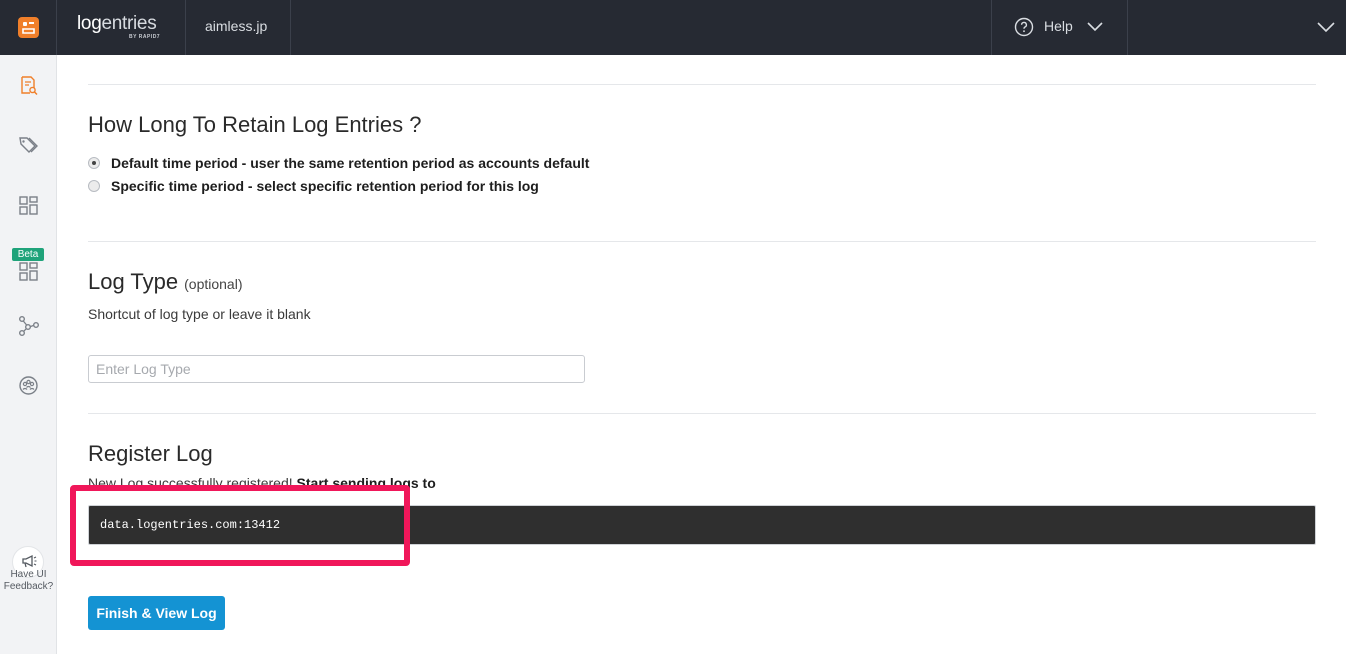  What do you see at coordinates (213, 284) in the screenshot?
I see `optional-label: (optional)` at bounding box center [213, 284].